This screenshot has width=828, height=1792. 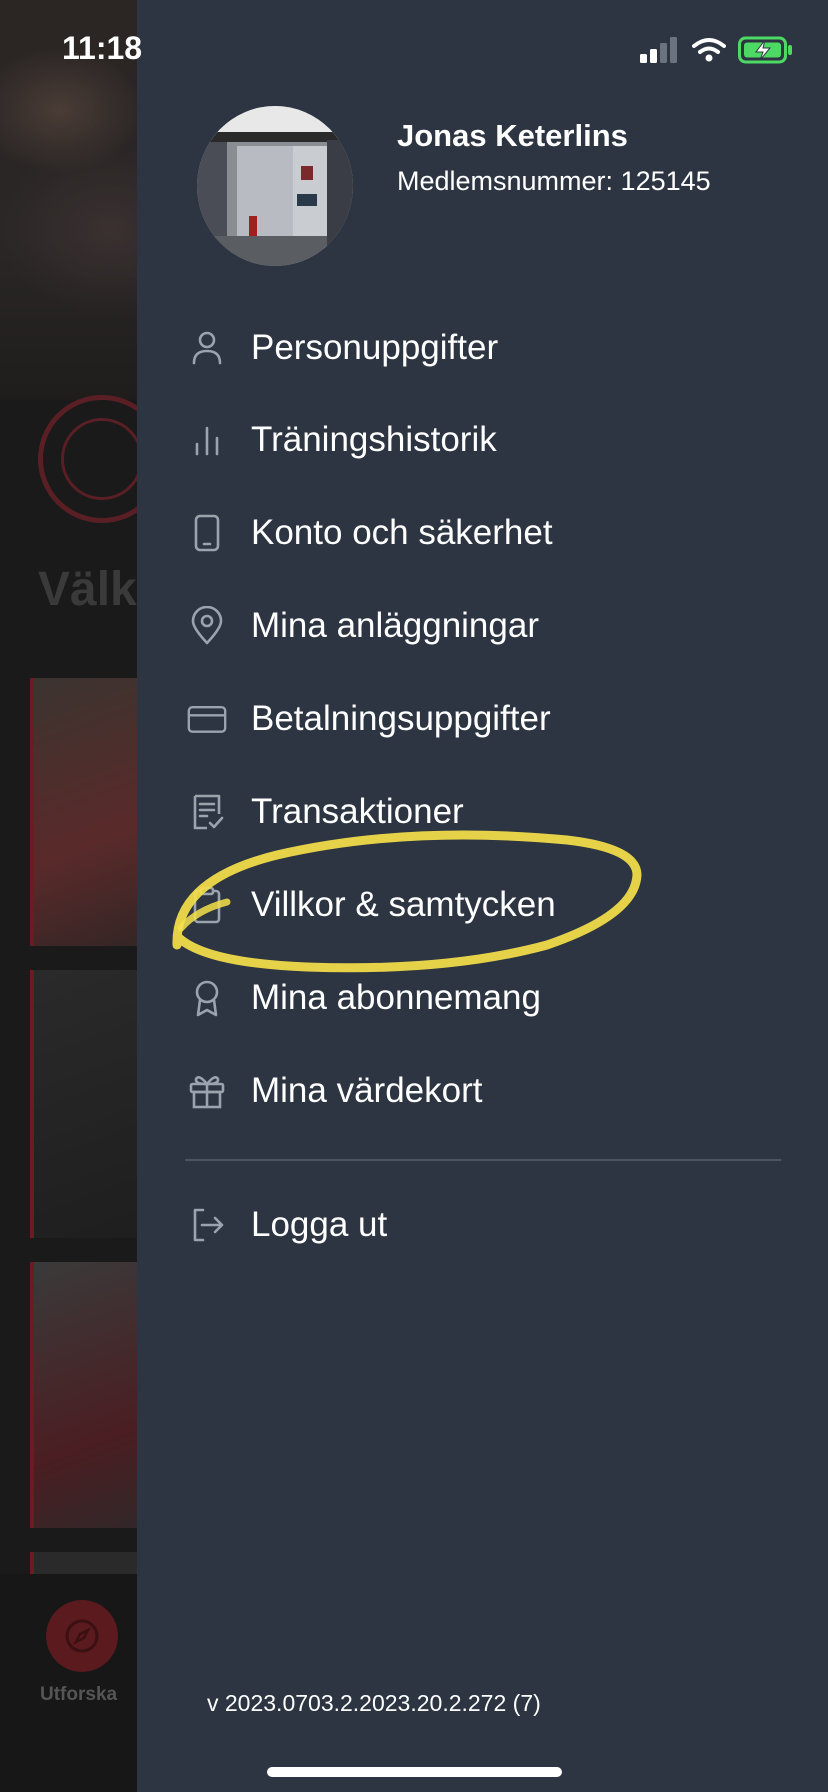 What do you see at coordinates (554, 181) in the screenshot?
I see `member-number: Medlemsnummer: 125145` at bounding box center [554, 181].